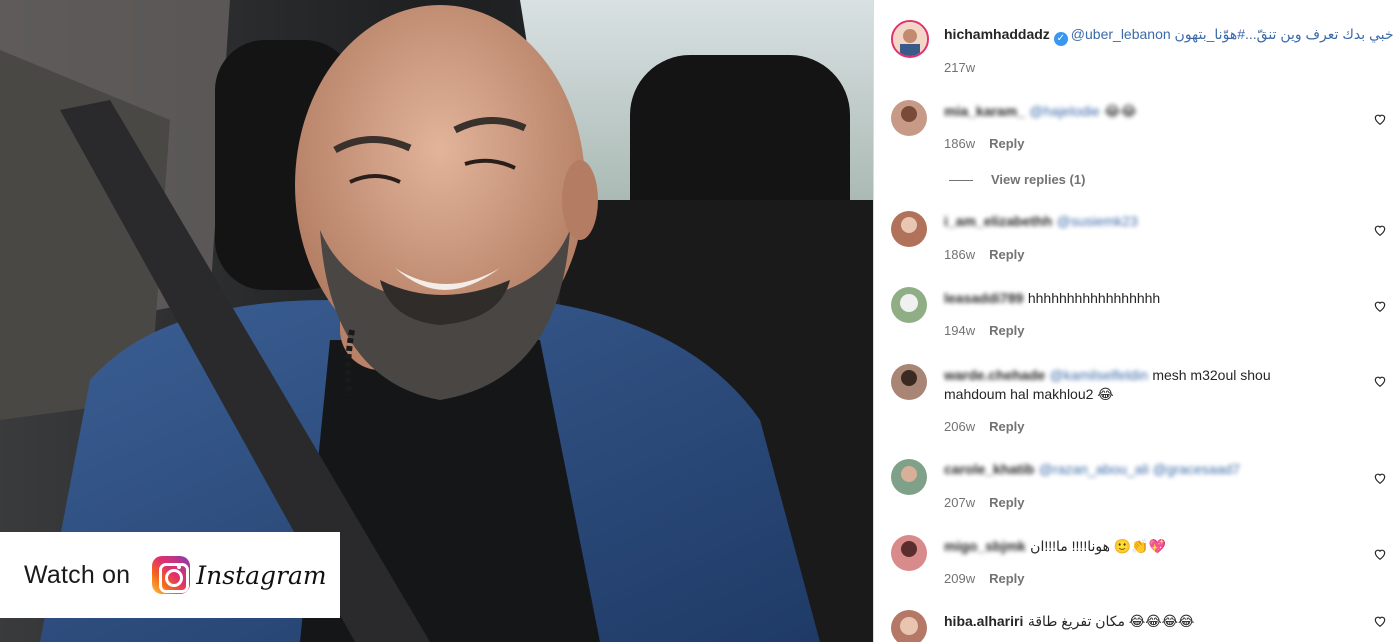  I want to click on watch-label: Watch on, so click(77, 574).